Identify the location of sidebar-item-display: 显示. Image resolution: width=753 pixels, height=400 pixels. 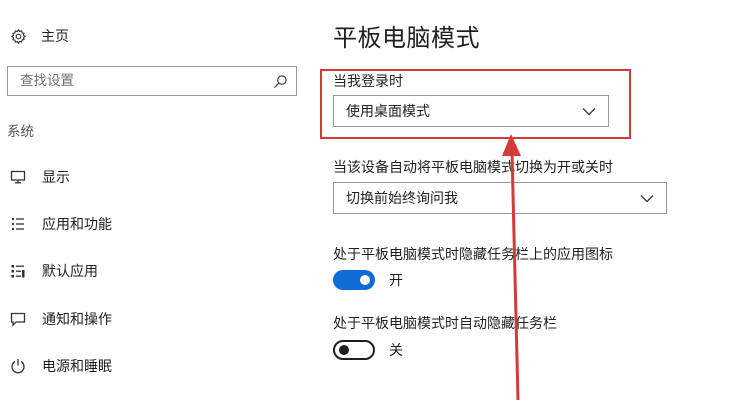
(40, 177).